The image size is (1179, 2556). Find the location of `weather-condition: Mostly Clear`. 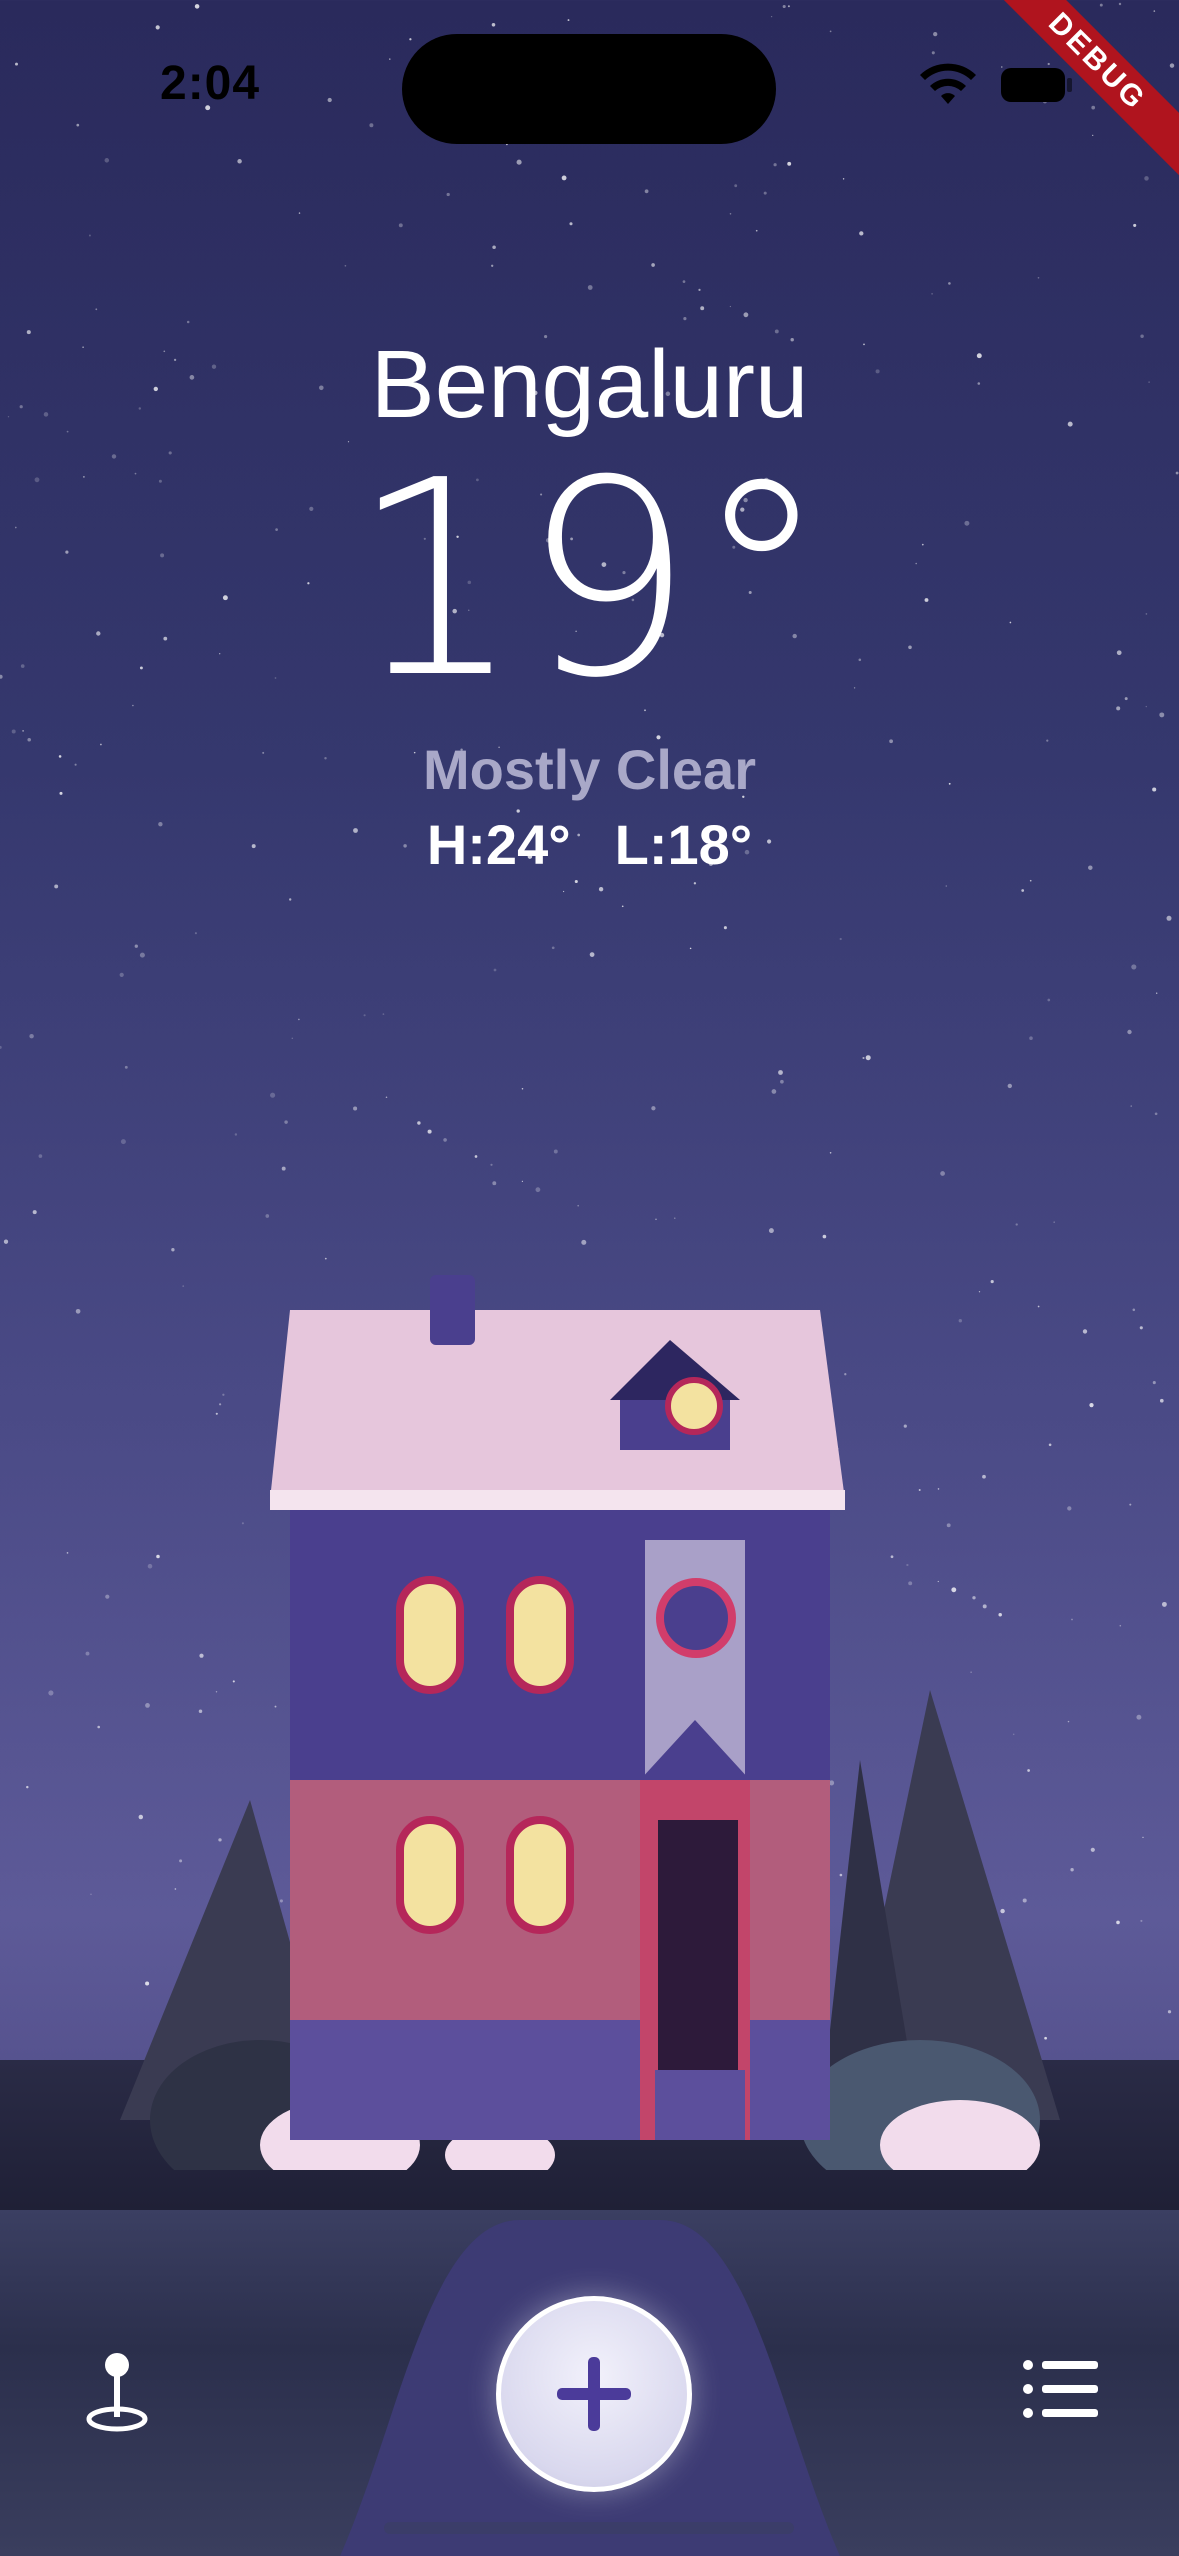

weather-condition: Mostly Clear is located at coordinates (589, 769).